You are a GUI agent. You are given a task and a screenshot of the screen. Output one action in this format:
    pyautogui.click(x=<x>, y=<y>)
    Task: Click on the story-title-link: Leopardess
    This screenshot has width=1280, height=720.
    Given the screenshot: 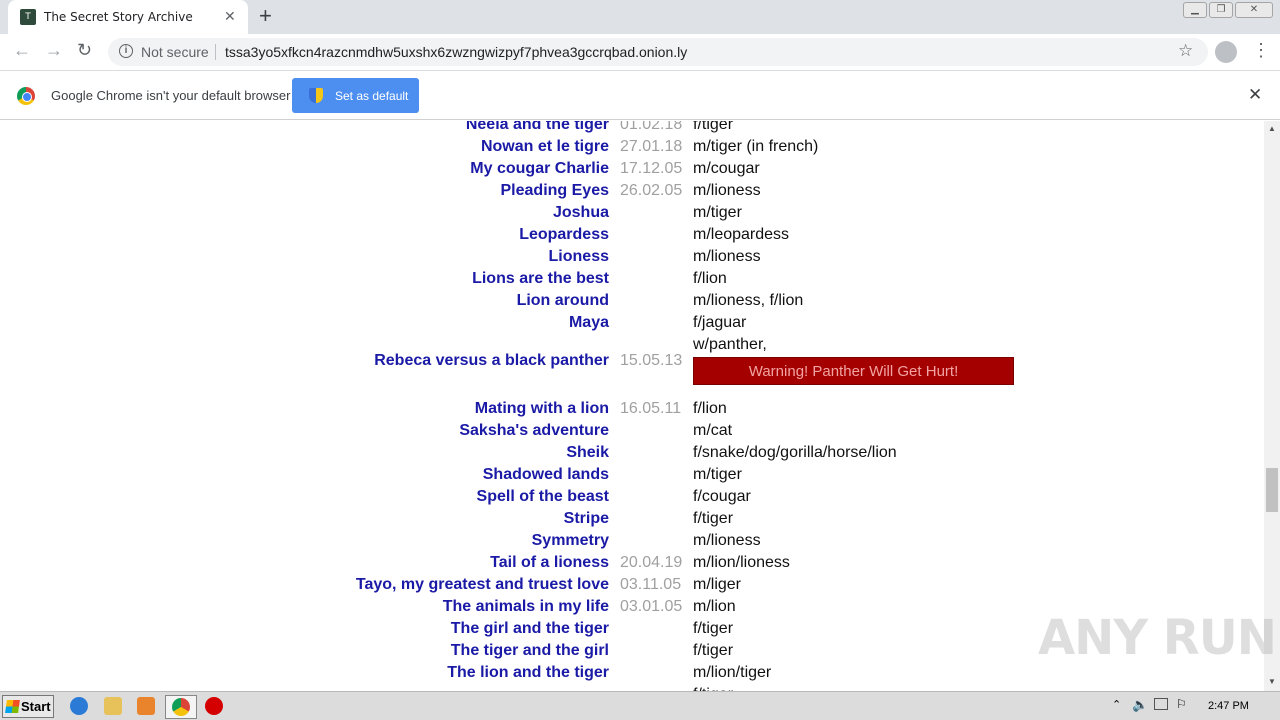 What is the action you would take?
    pyautogui.click(x=564, y=235)
    